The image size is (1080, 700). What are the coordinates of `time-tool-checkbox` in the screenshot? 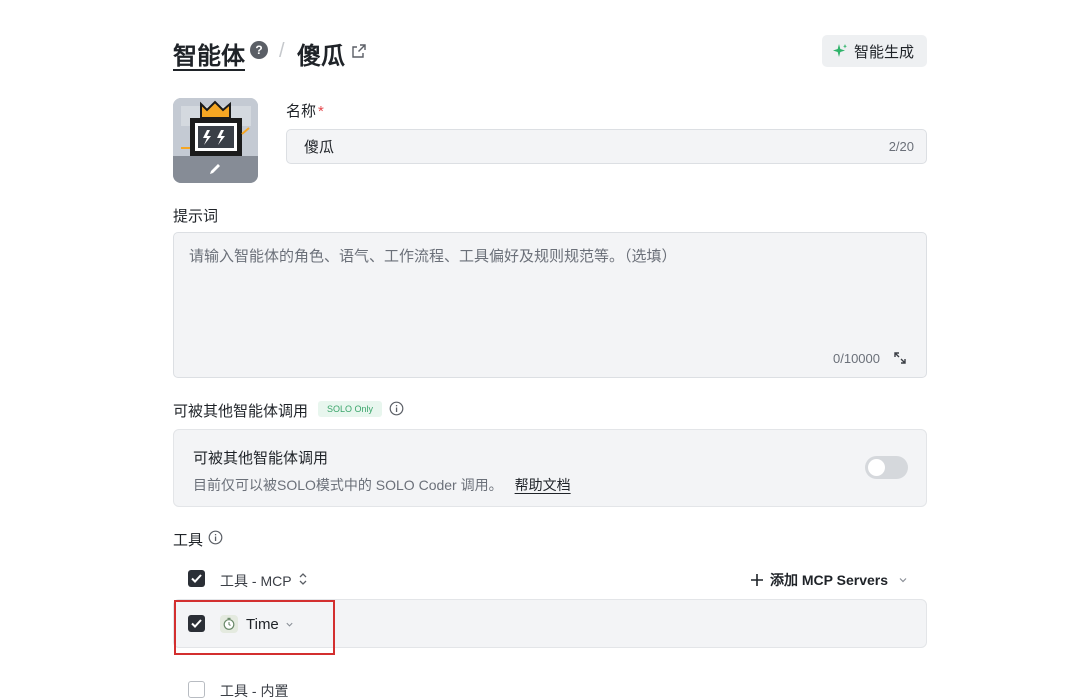 It's located at (196, 623).